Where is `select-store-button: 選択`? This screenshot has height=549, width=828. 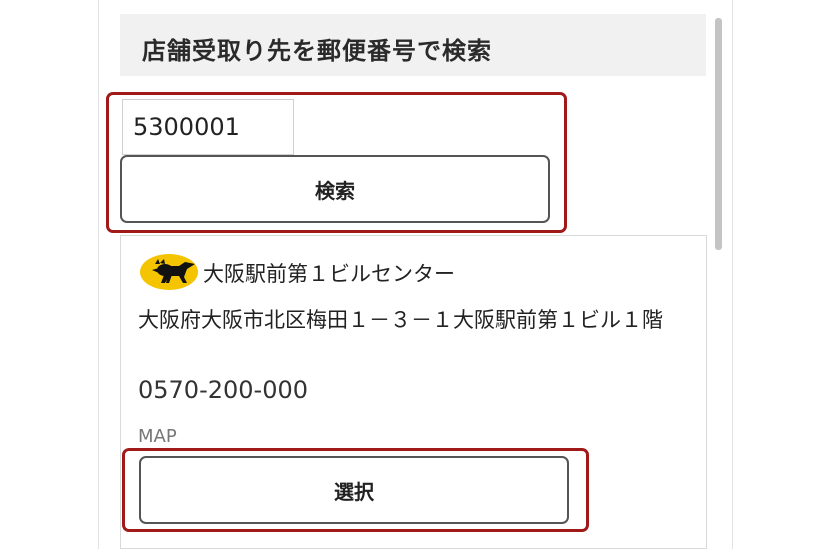 select-store-button: 選択 is located at coordinates (354, 490).